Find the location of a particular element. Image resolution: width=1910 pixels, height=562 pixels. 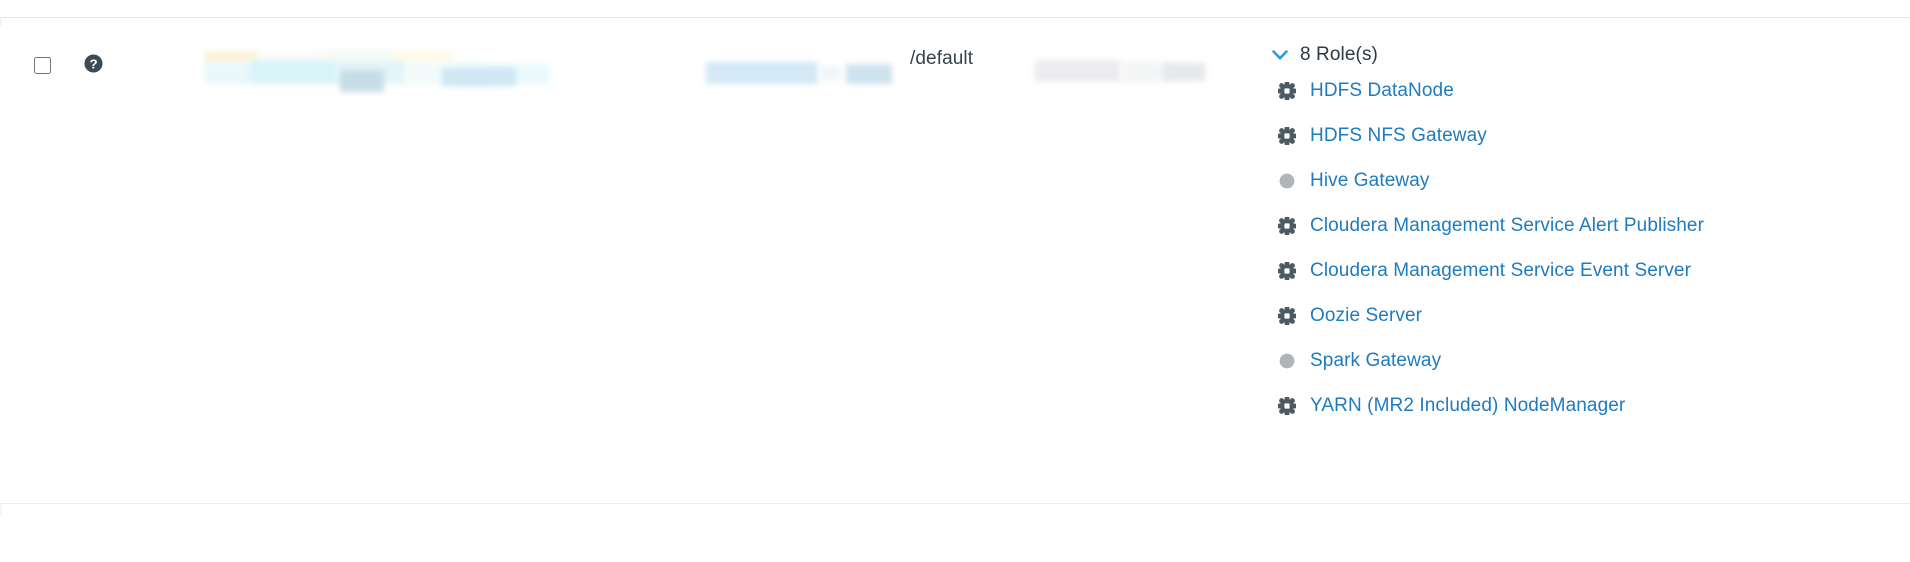

role-list-item: Cloudera Management Service Event Server is located at coordinates (1580, 270).